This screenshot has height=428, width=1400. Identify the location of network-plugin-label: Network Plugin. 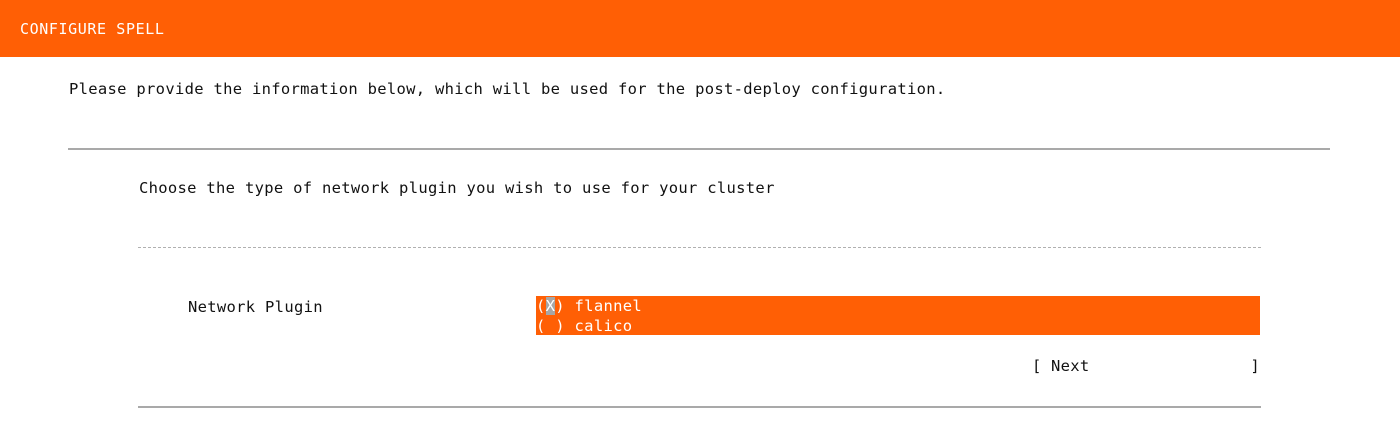
(255, 307).